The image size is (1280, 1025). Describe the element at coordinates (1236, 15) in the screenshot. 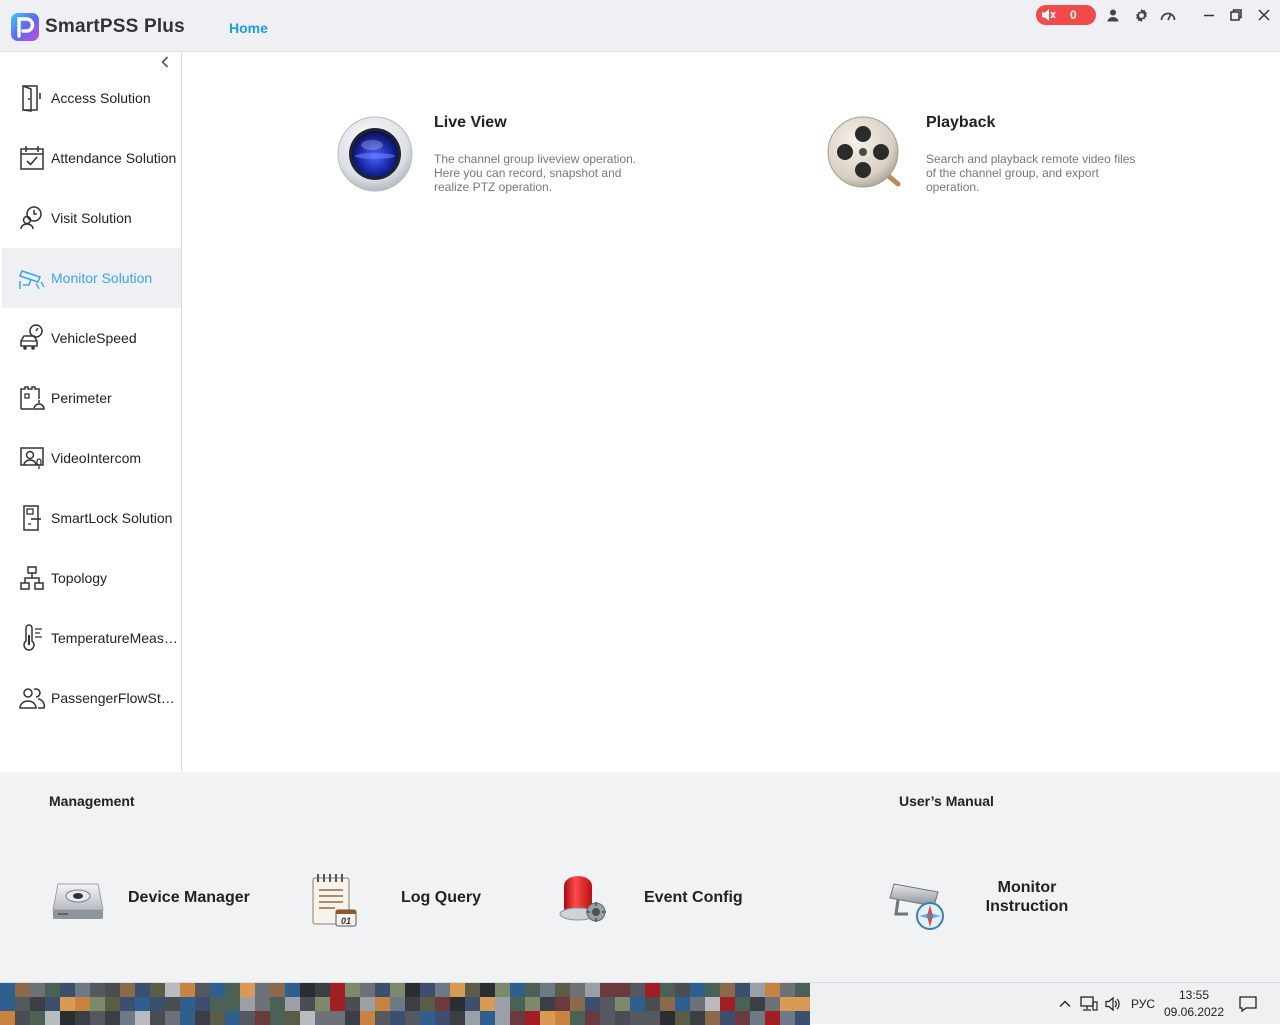

I see `maximize-icon` at that location.